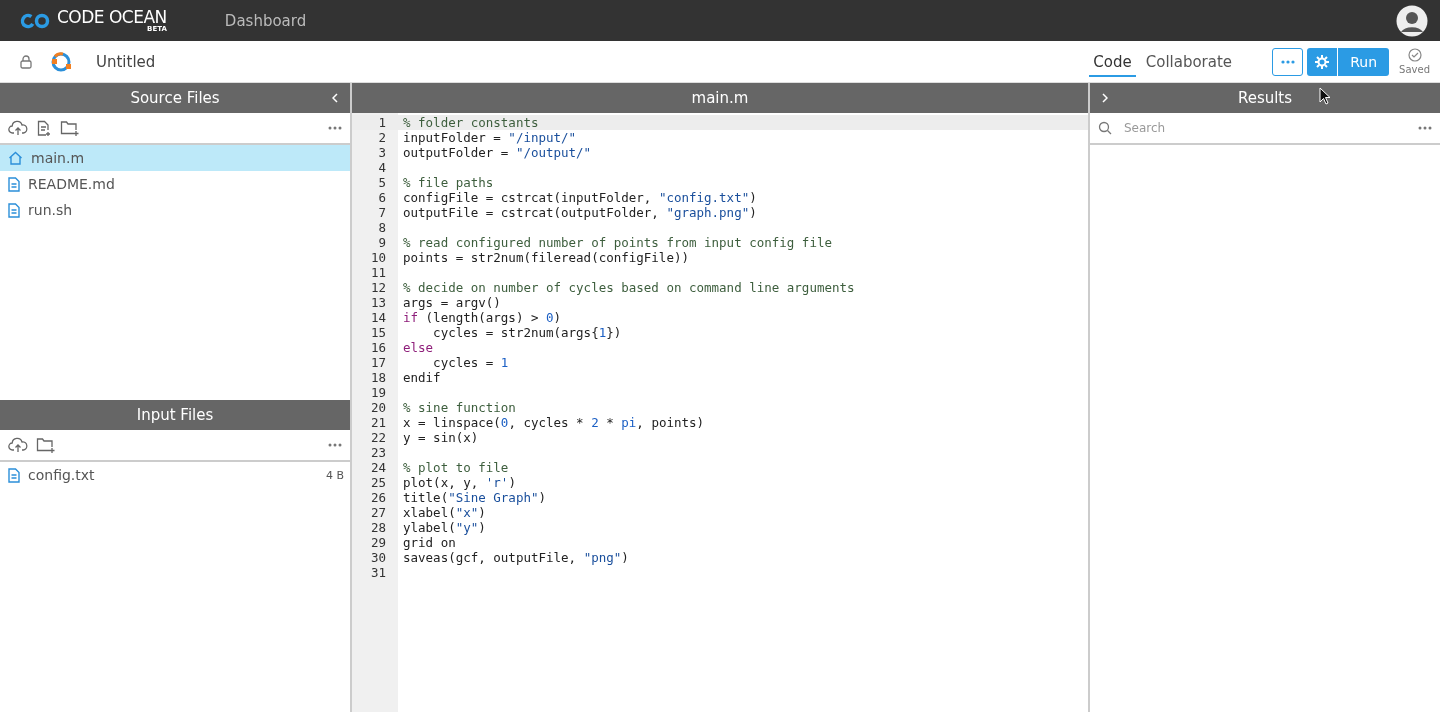 The width and height of the screenshot is (1440, 712). I want to click on code-line: % plot to file, so click(456, 467).